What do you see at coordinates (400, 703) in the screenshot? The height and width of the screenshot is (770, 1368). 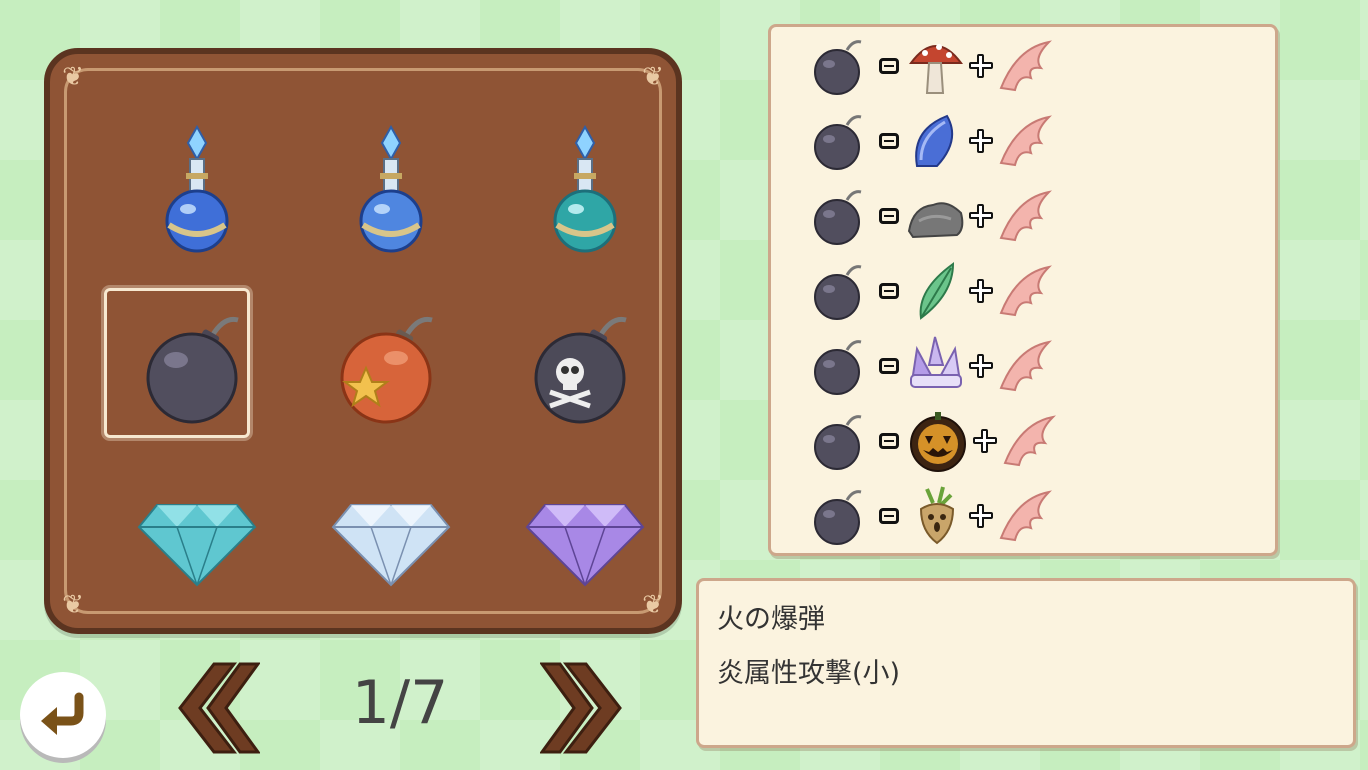 I see `page-indicator: 1/7` at bounding box center [400, 703].